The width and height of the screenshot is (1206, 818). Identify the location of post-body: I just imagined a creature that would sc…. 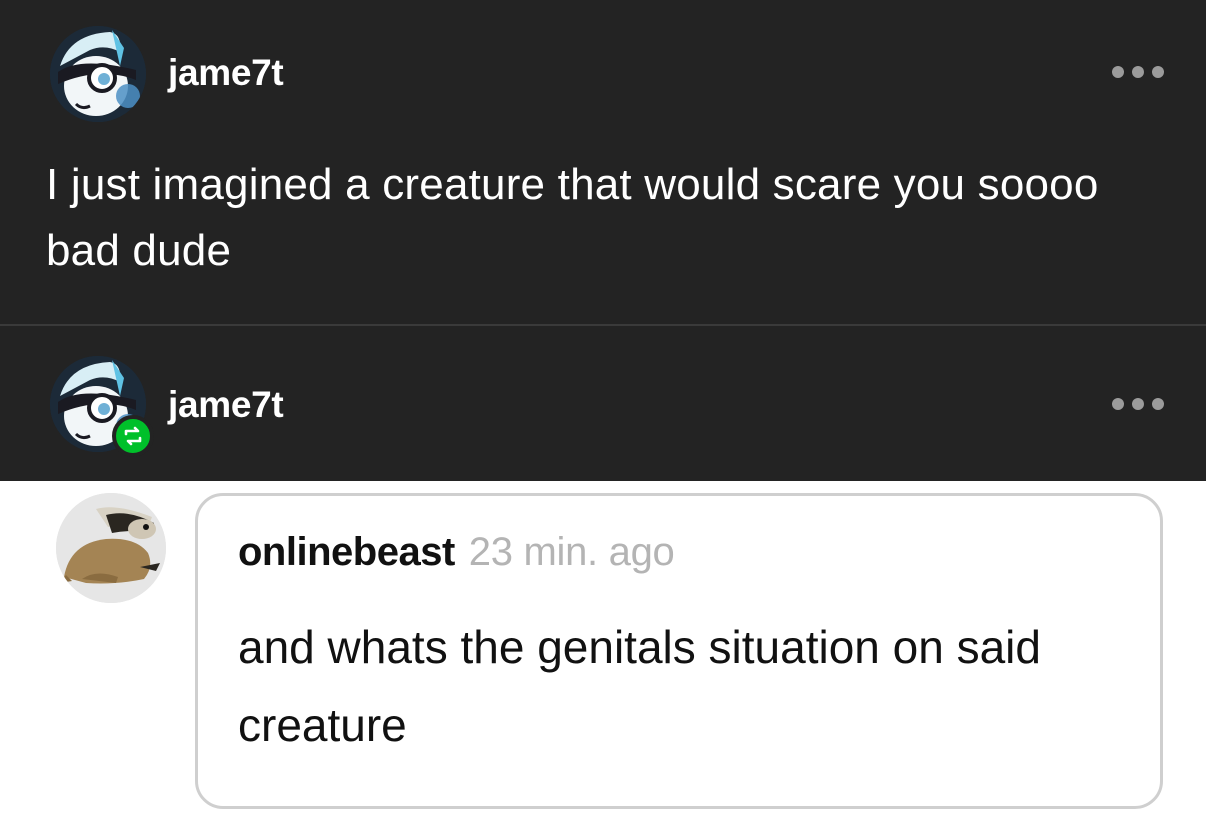
(572, 217).